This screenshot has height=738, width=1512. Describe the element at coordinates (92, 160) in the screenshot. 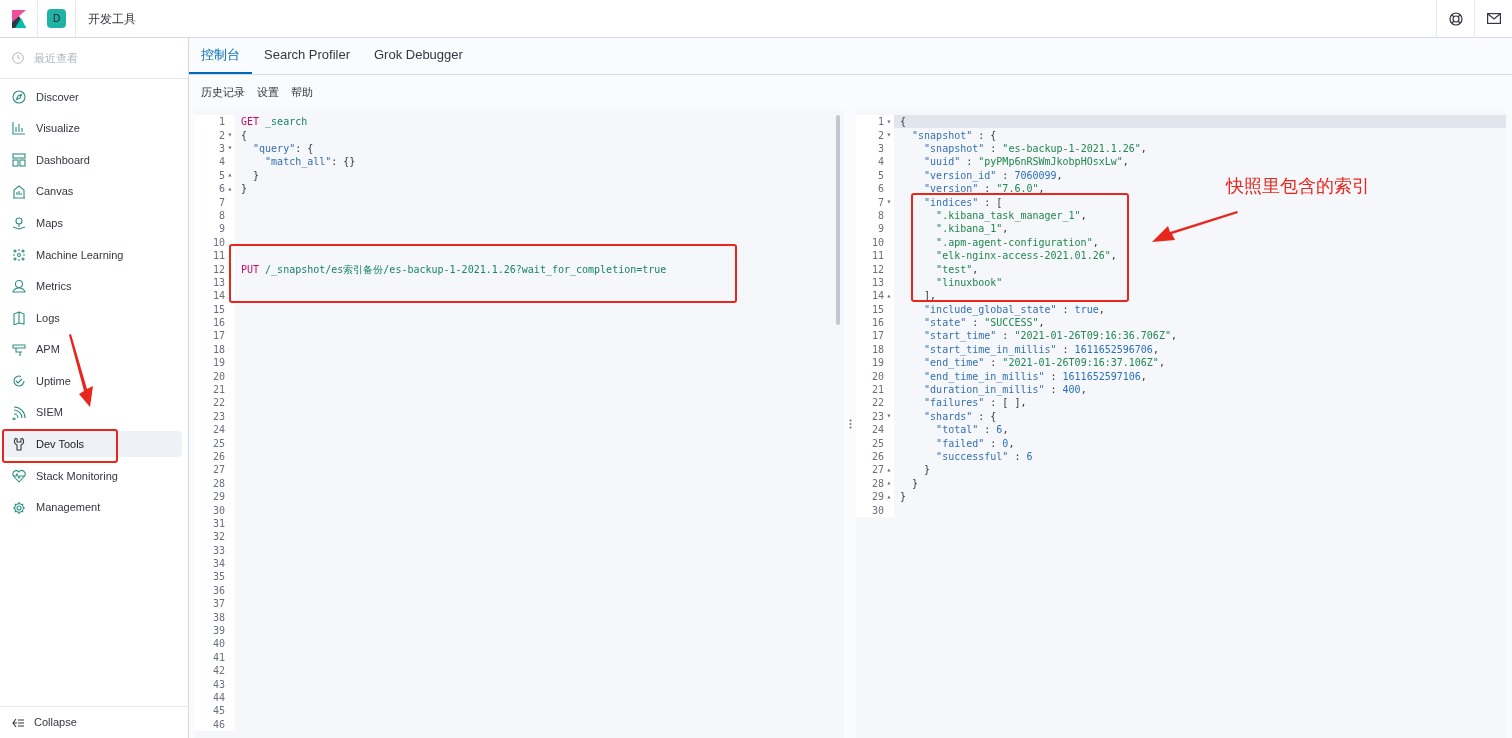

I see `sidebar-item: Dashboard` at that location.